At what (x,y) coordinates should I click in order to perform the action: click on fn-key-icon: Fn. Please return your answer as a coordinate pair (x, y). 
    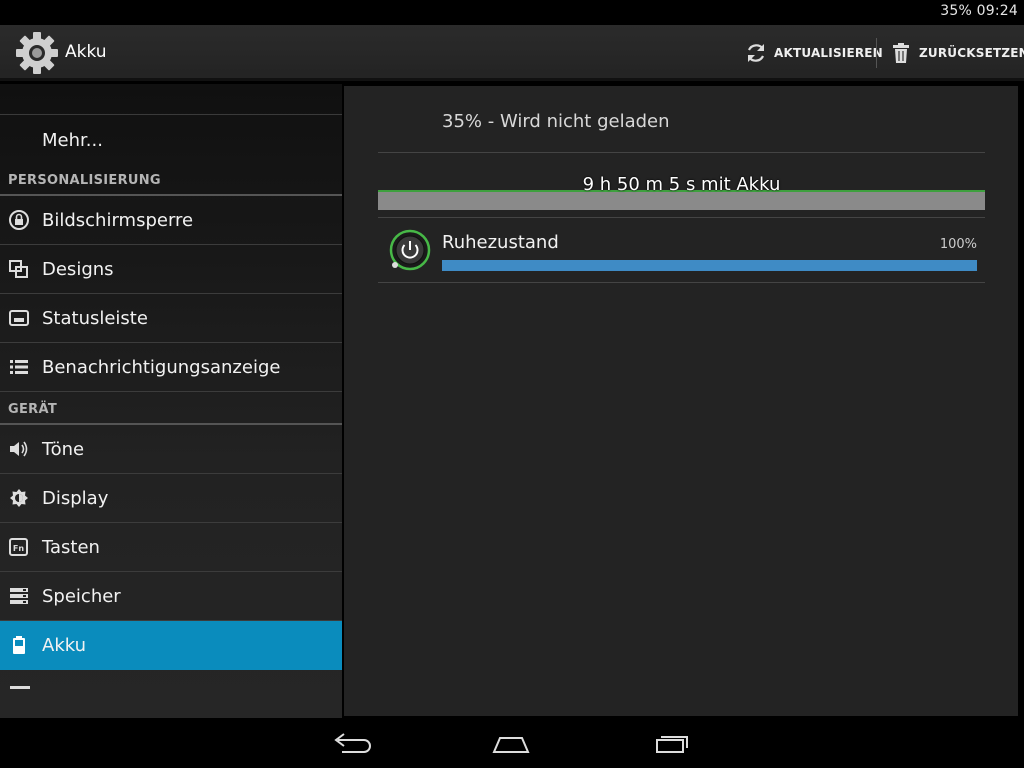
    Looking at the image, I should click on (18, 547).